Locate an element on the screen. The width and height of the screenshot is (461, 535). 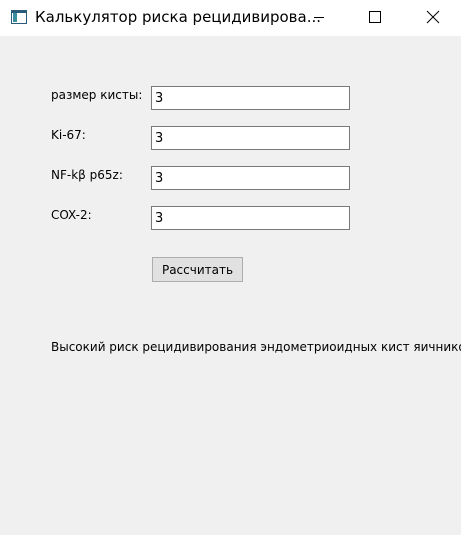
cyst-size-label: размер кисты: is located at coordinates (97, 95).